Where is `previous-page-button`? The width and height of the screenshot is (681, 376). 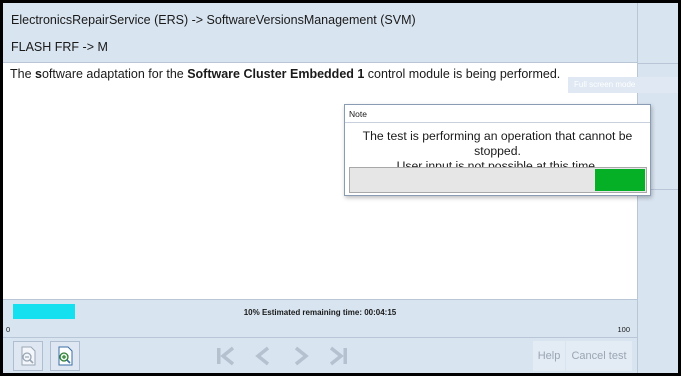
previous-page-button is located at coordinates (263, 356).